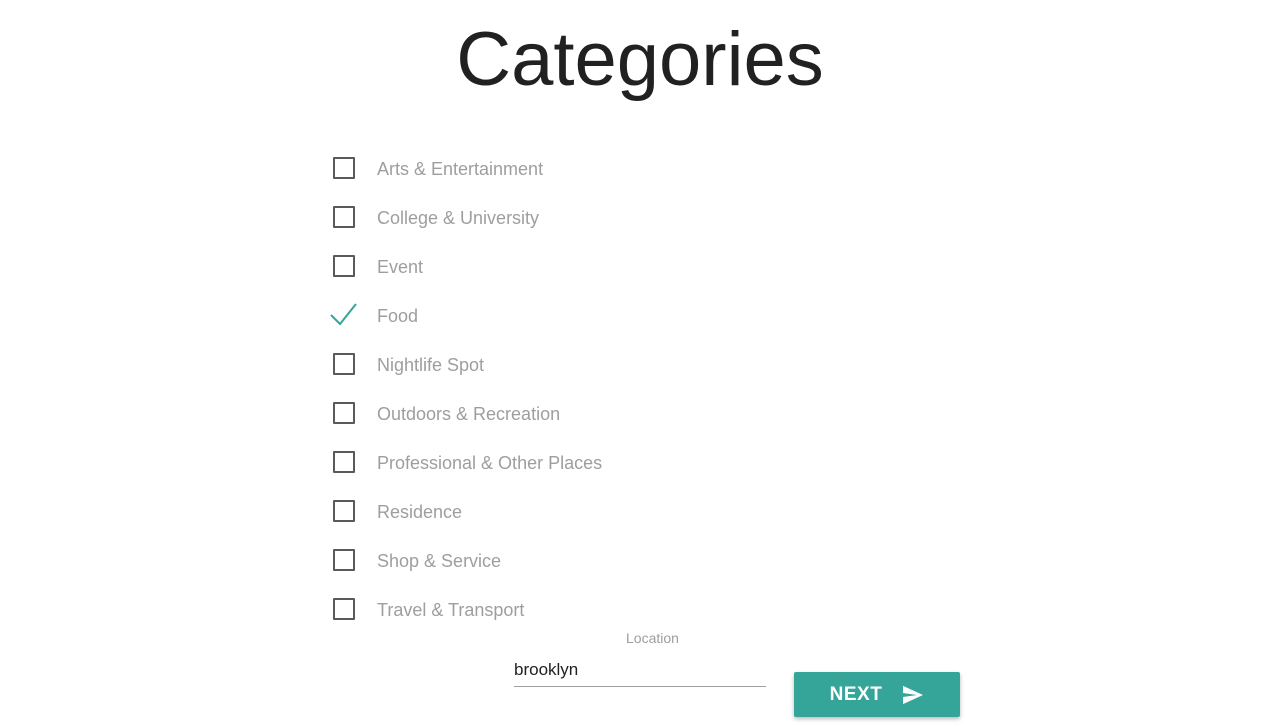  I want to click on page-title: Categories, so click(640, 59).